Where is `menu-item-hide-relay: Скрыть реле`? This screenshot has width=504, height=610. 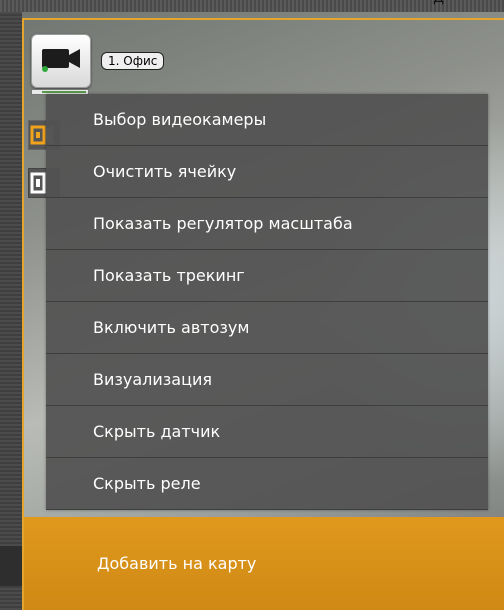
menu-item-hide-relay: Скрыть реле is located at coordinates (267, 484).